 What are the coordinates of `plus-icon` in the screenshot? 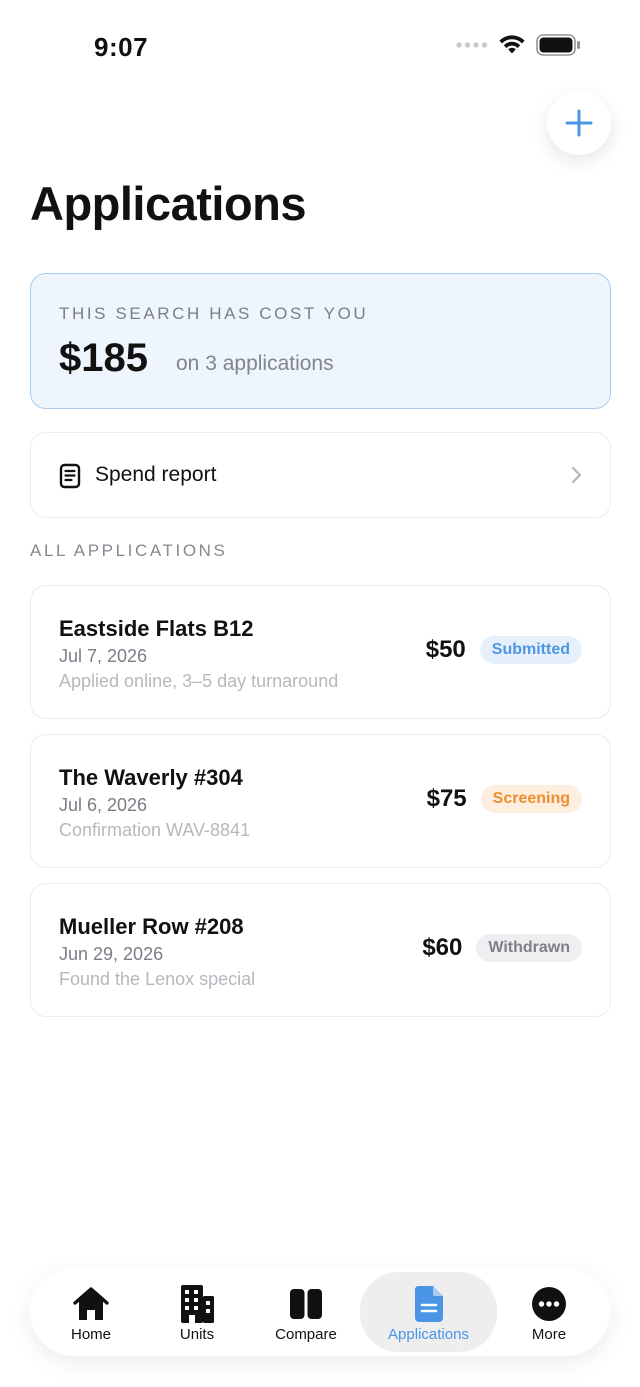 It's located at (579, 123).